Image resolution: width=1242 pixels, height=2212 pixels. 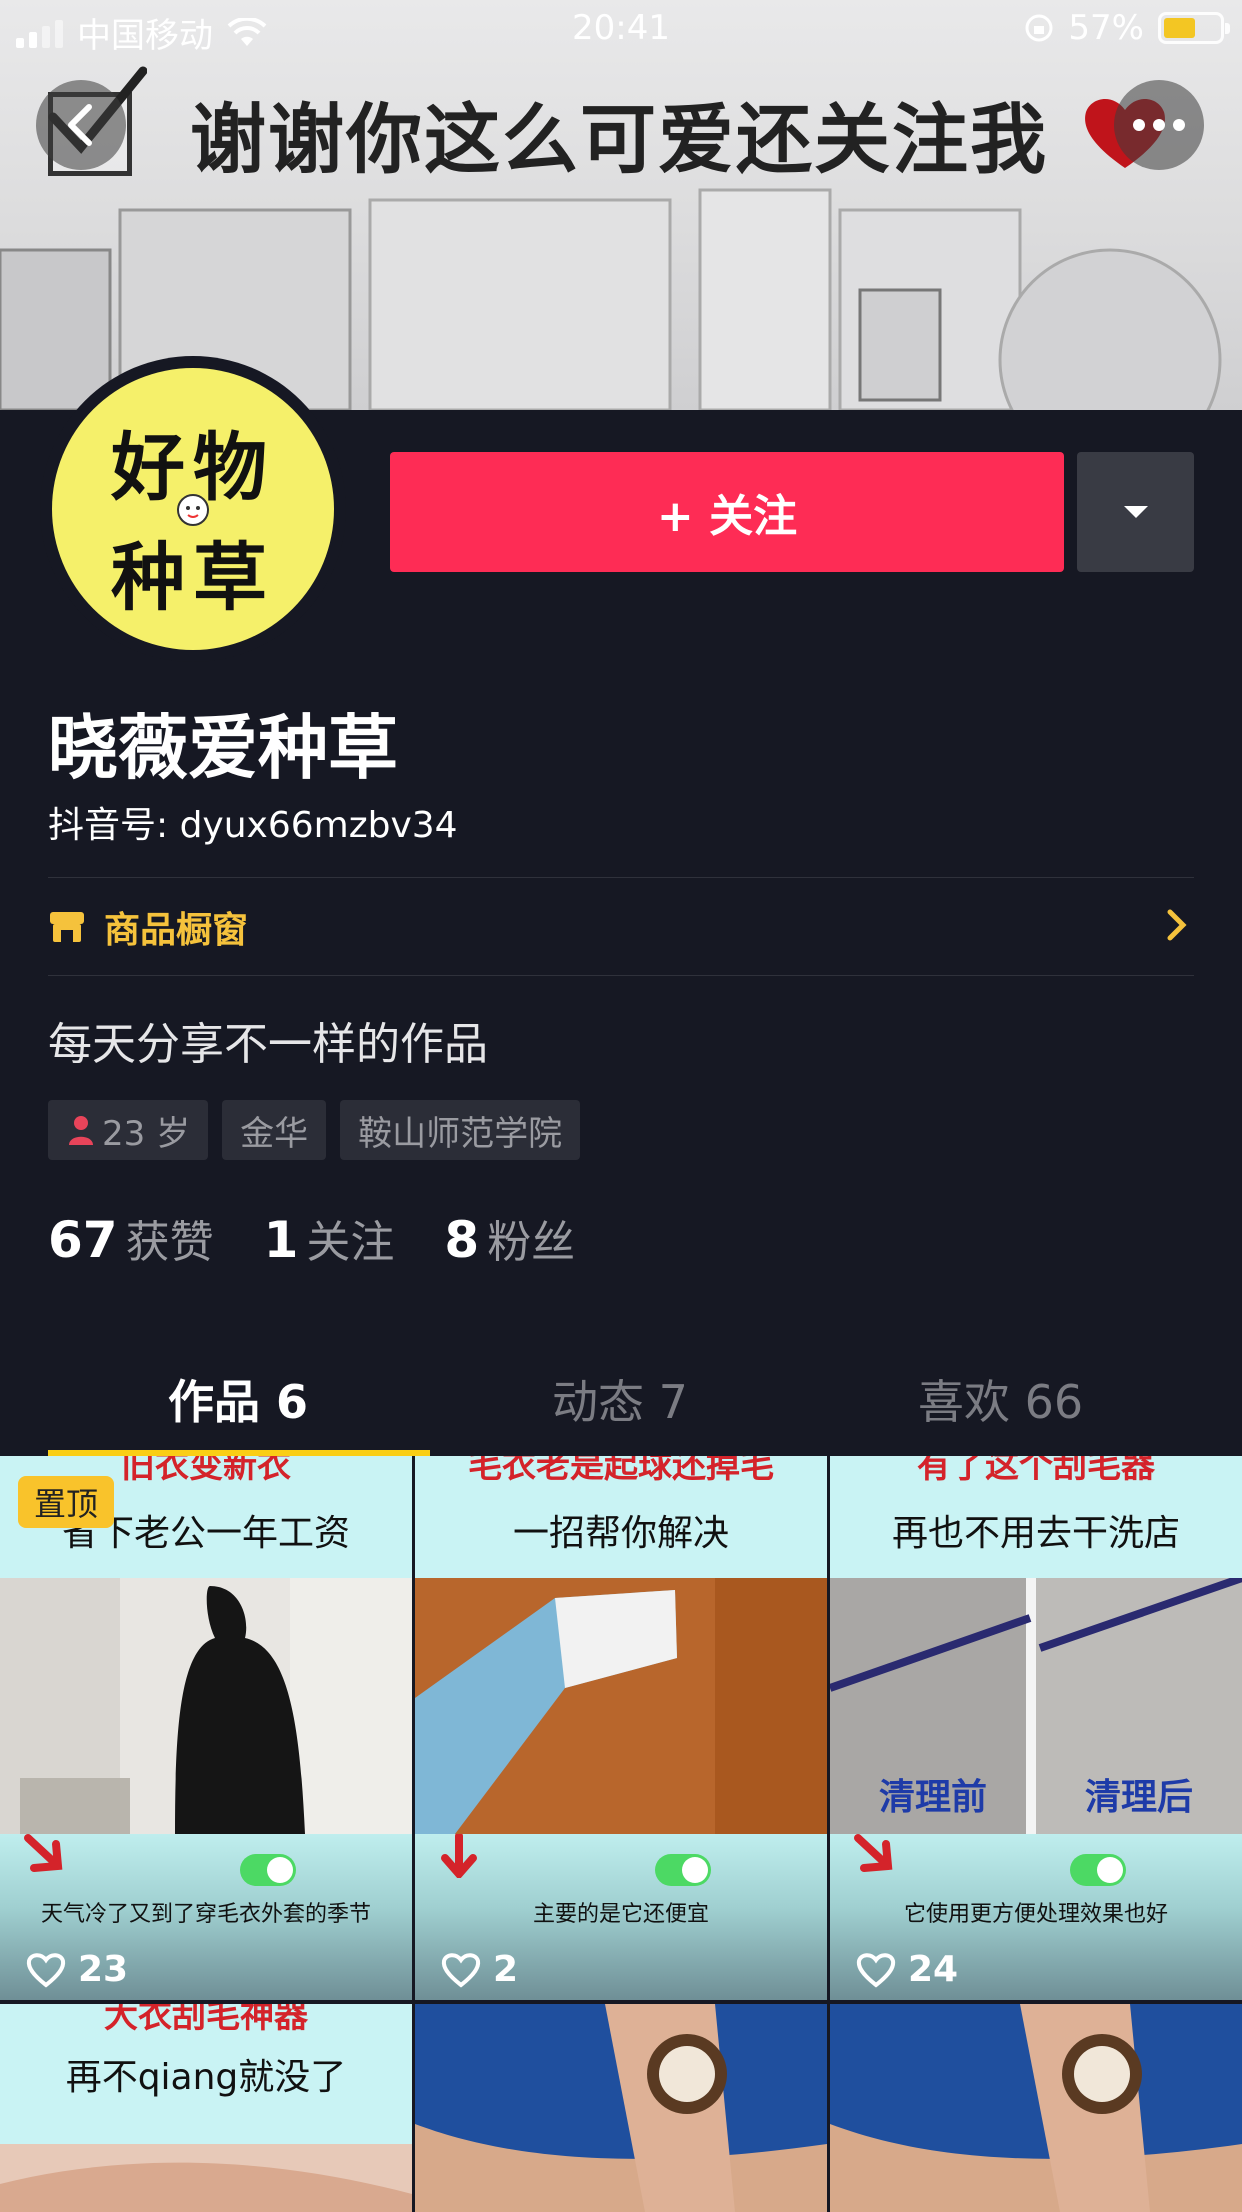 What do you see at coordinates (932, 1797) in the screenshot?
I see `before-label: 清理前` at bounding box center [932, 1797].